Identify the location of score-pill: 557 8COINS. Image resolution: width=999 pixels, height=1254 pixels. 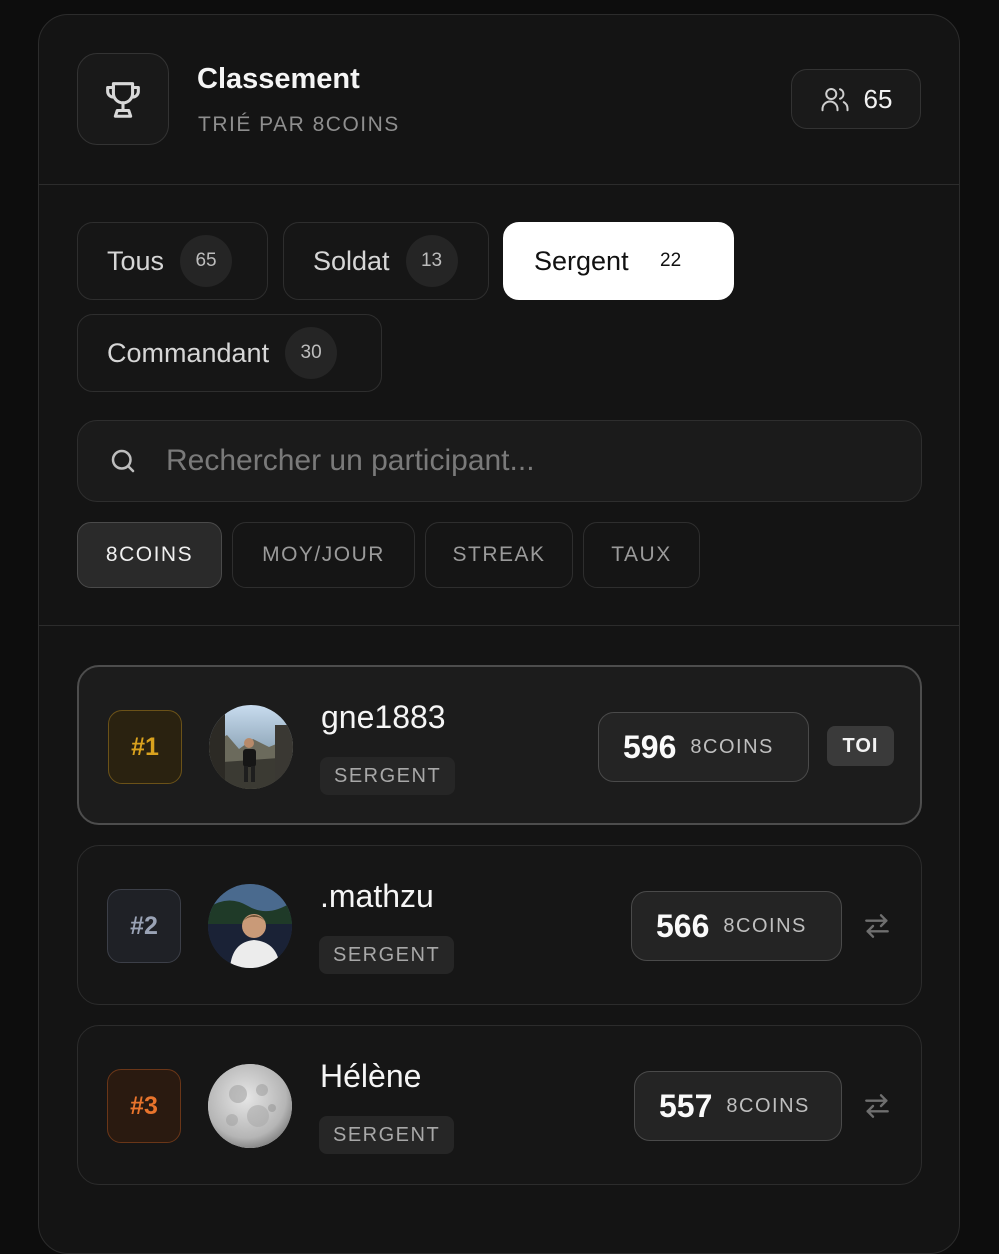
(738, 1106).